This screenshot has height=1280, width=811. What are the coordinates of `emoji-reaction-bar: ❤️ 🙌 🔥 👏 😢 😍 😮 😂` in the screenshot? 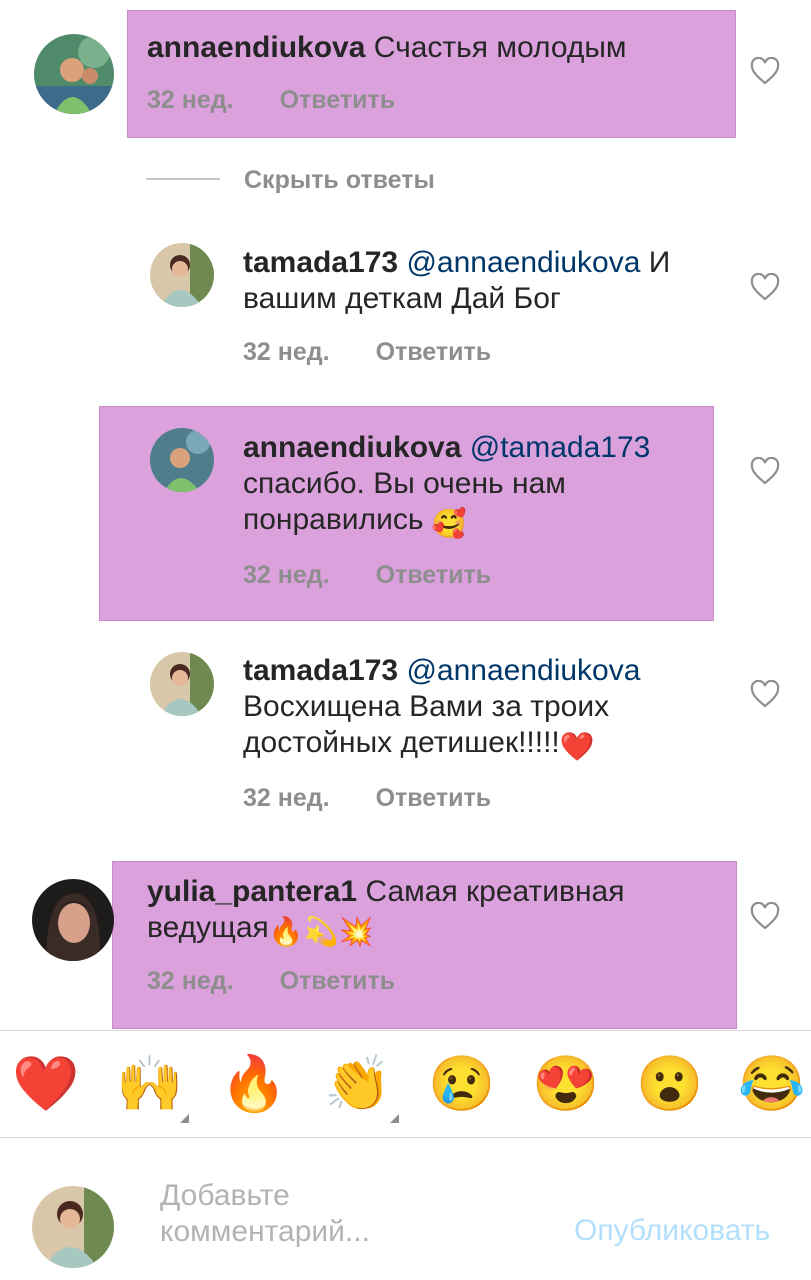 It's located at (405, 1084).